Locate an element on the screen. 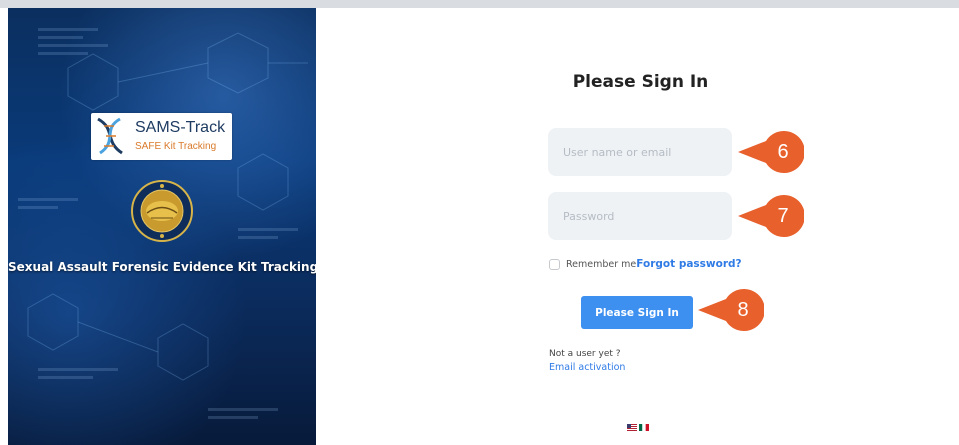 The width and height of the screenshot is (959, 445). us-flag-icon is located at coordinates (632, 427).